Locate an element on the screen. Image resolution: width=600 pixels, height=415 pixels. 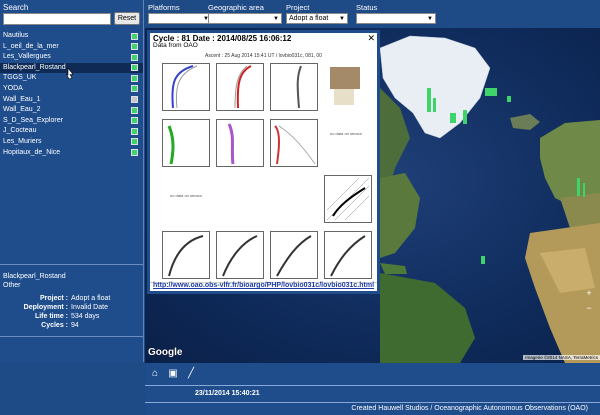
platform-name: Nautilus is located at coordinates (16, 35).